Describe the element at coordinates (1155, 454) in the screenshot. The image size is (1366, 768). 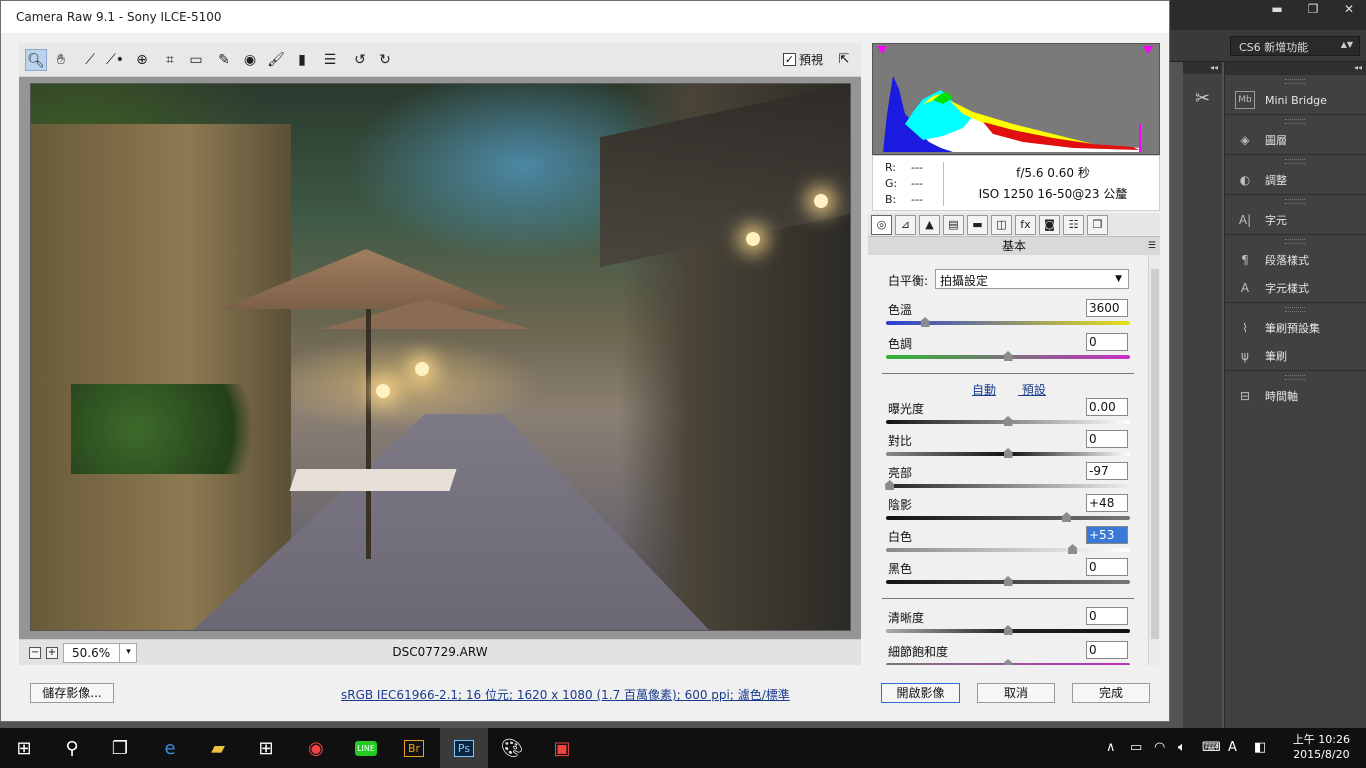
I see `scrollbar-thumb` at that location.